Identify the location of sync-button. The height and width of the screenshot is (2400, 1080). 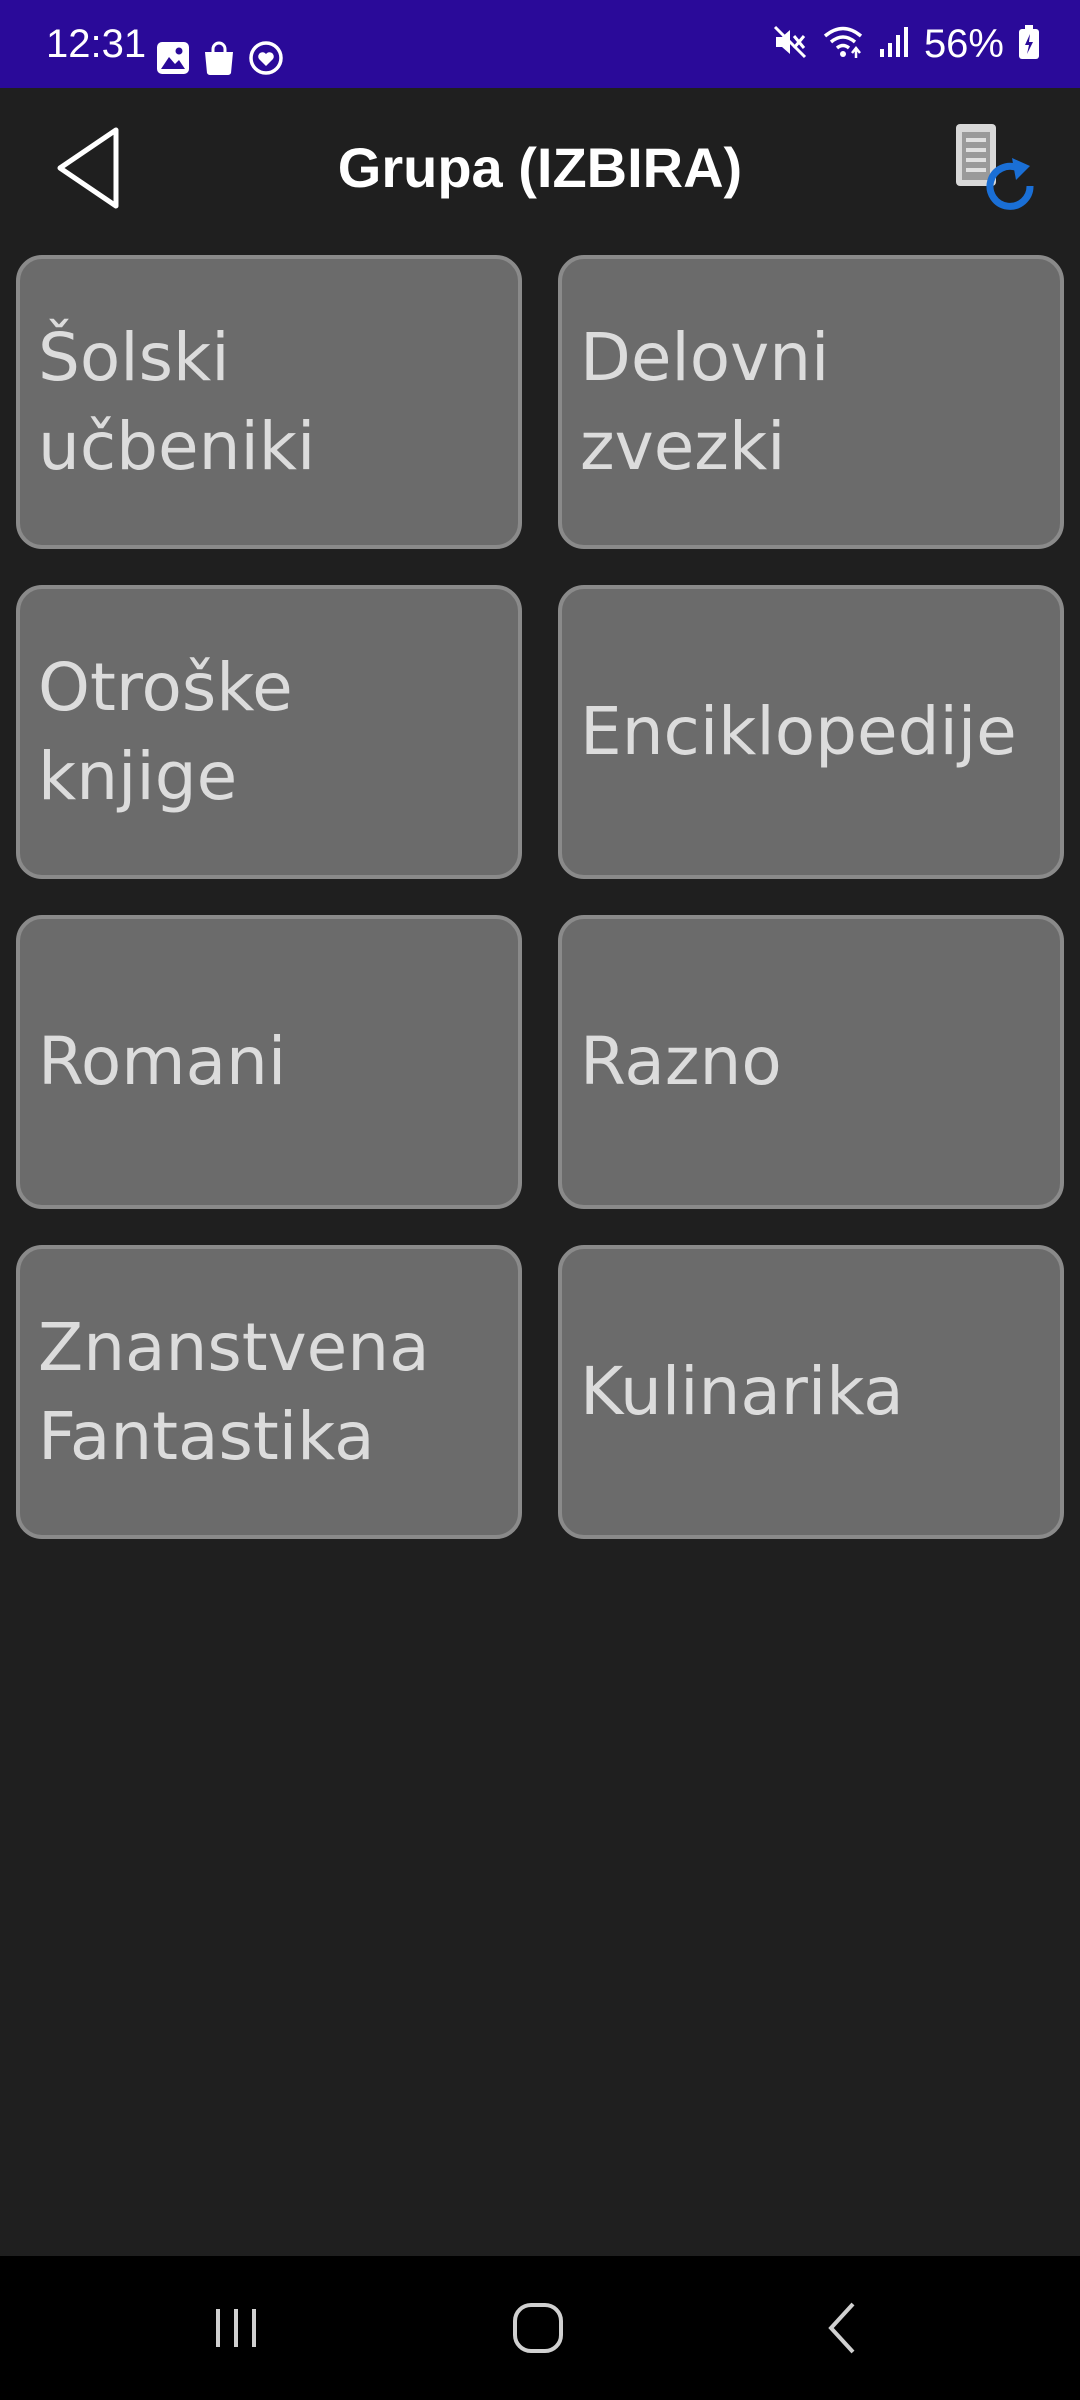
(996, 170).